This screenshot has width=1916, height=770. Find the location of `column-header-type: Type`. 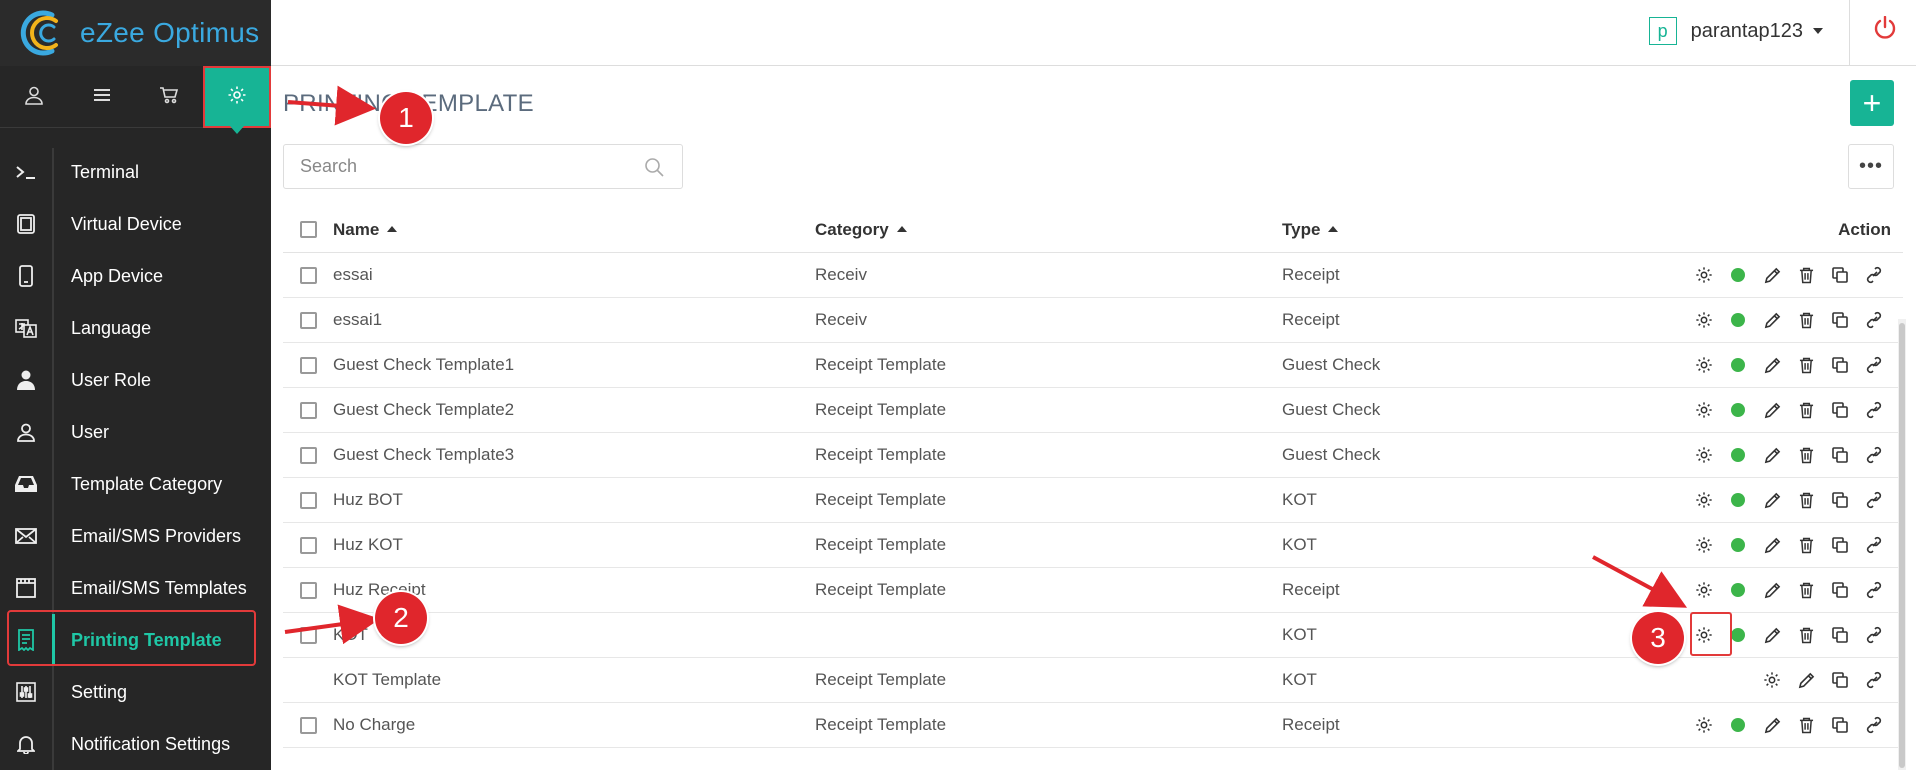

column-header-type: Type is located at coordinates (1482, 230).